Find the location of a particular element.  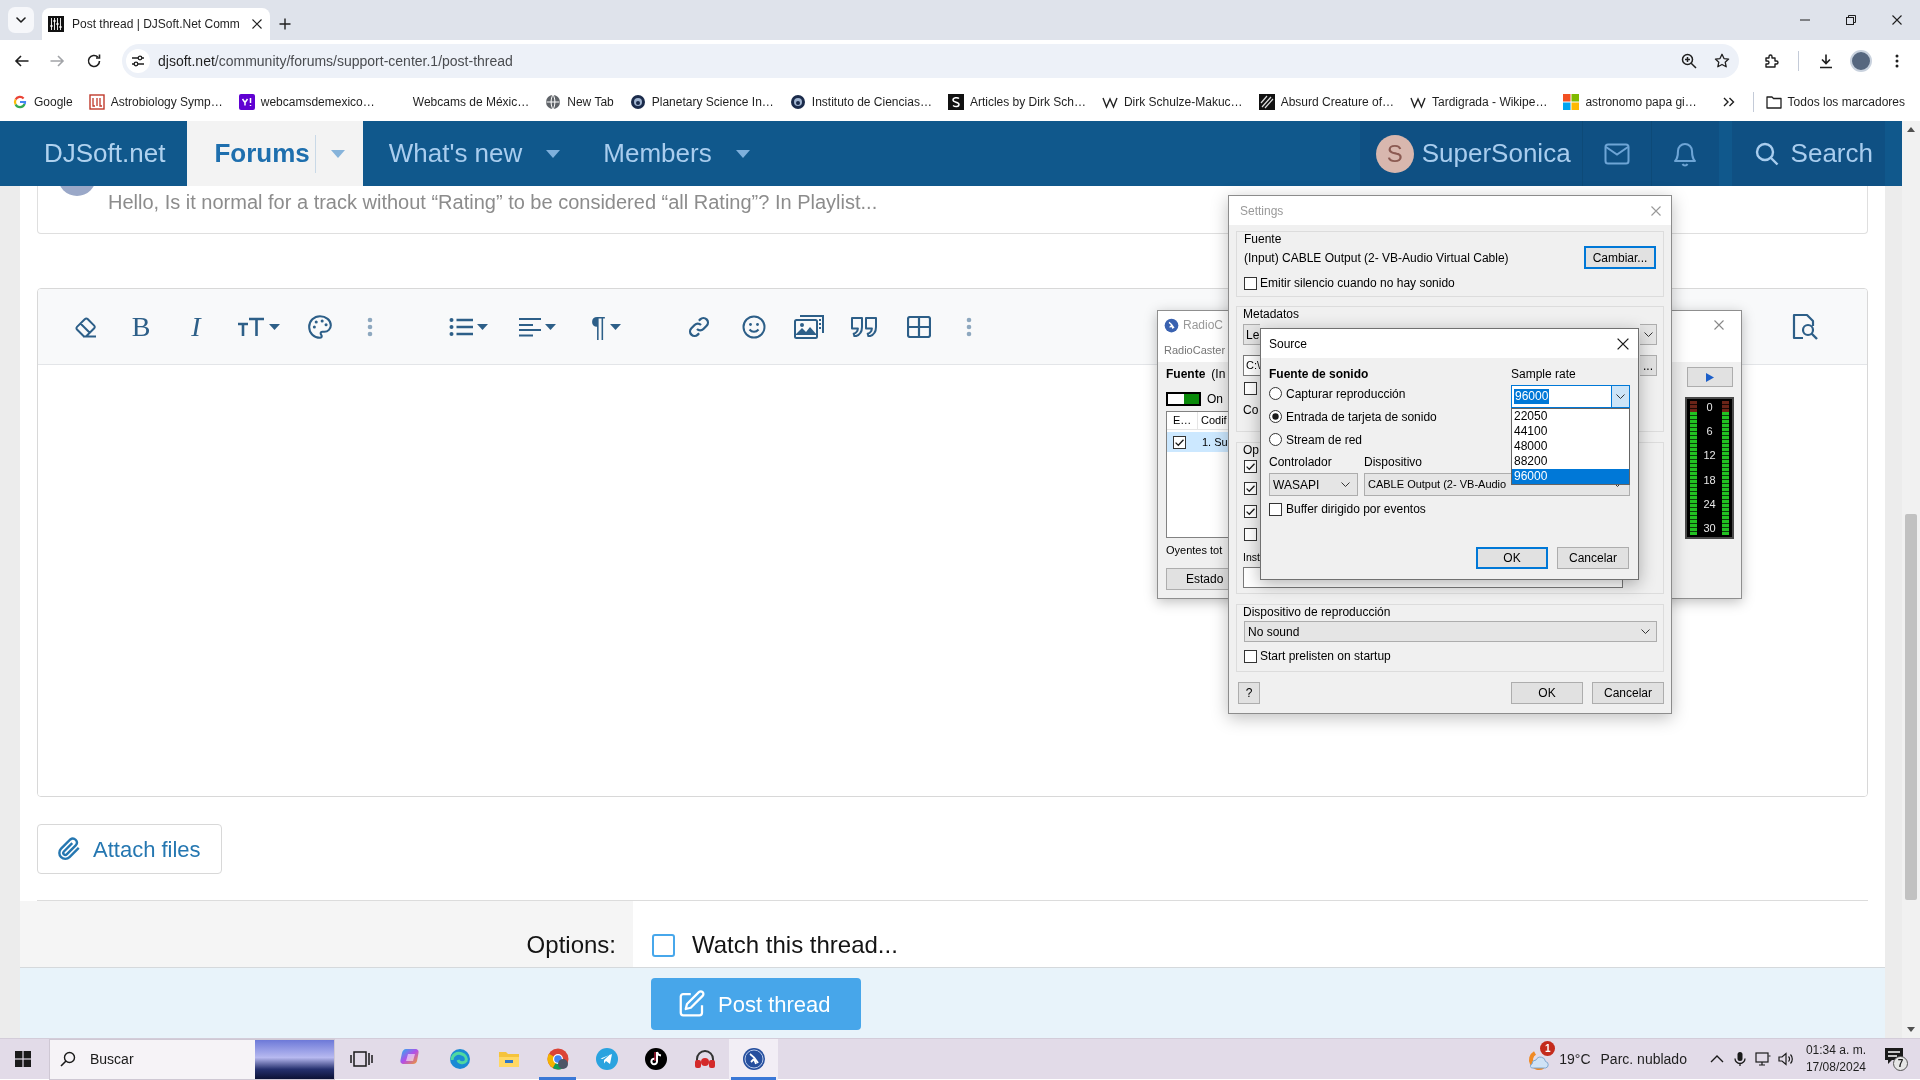

play-button is located at coordinates (1710, 377).